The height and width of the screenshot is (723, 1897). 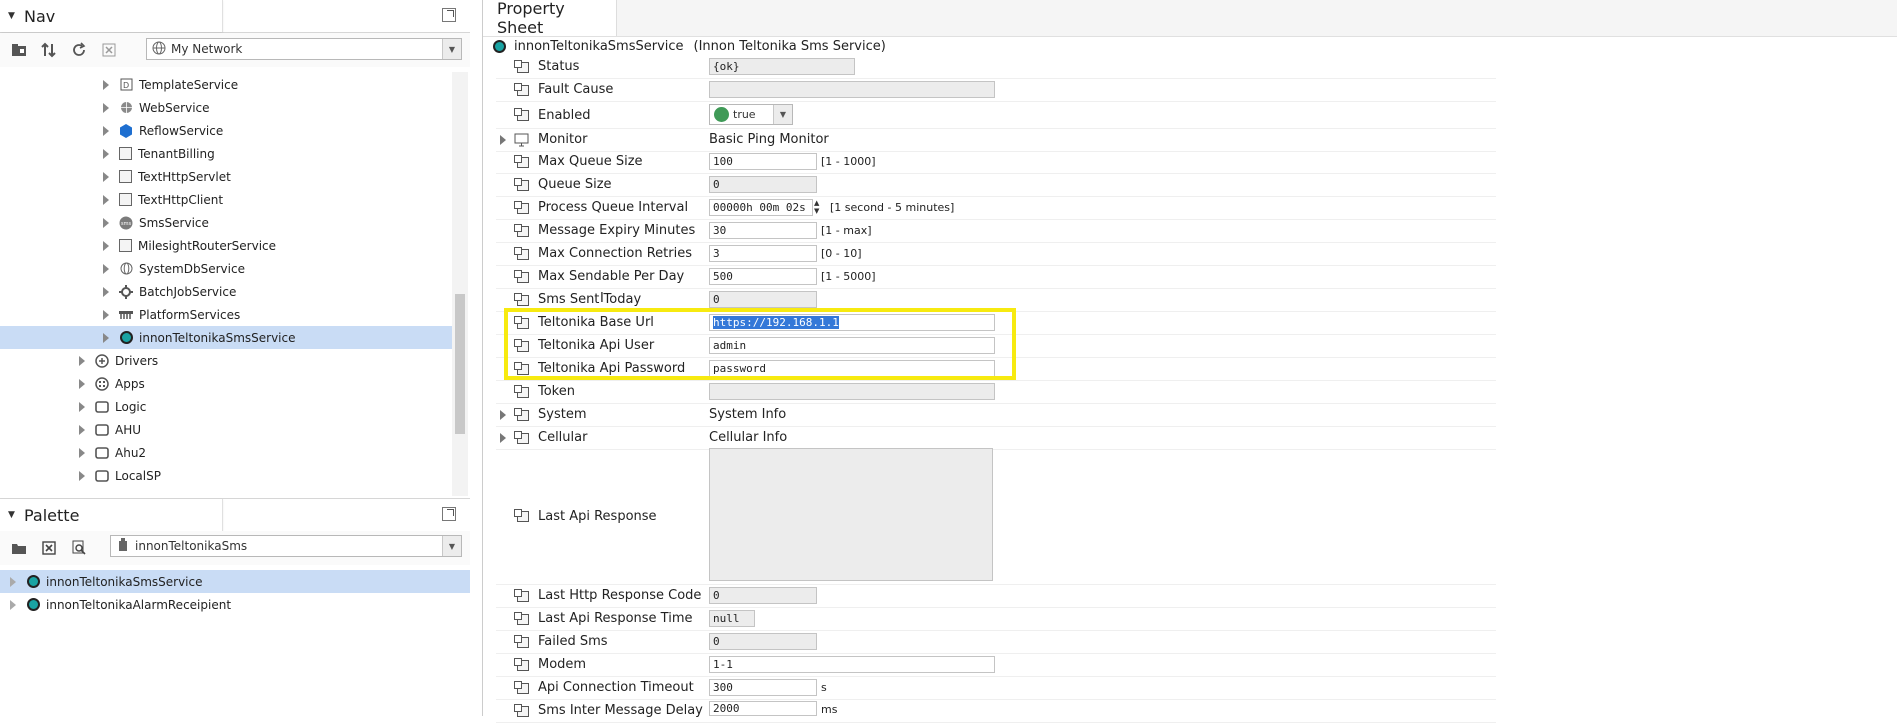 I want to click on message-expiry-input: 30, so click(x=763, y=230).